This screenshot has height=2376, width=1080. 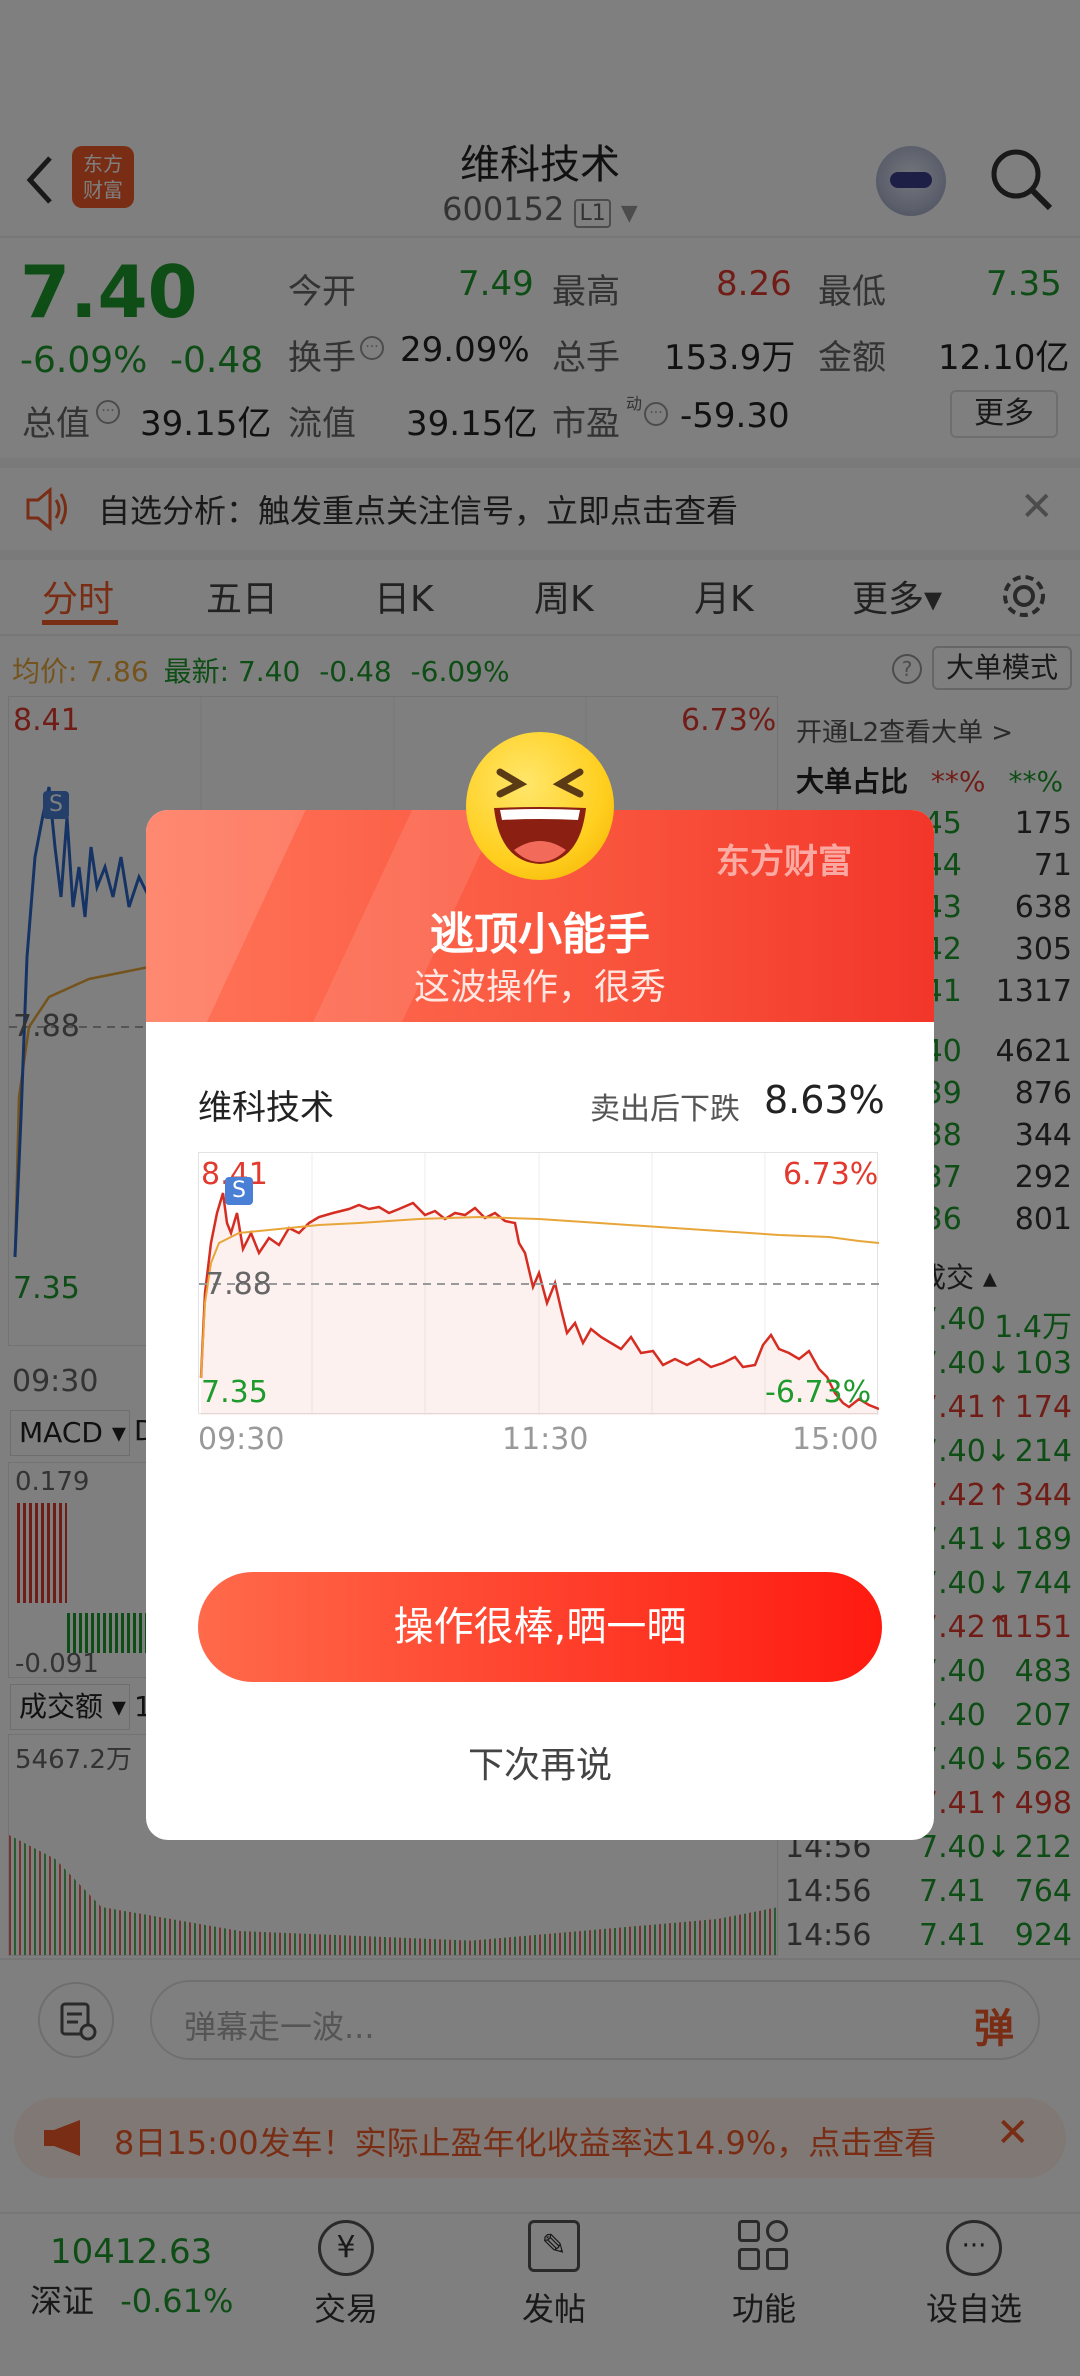 What do you see at coordinates (784, 862) in the screenshot?
I see `brand-watermark: 东方财富` at bounding box center [784, 862].